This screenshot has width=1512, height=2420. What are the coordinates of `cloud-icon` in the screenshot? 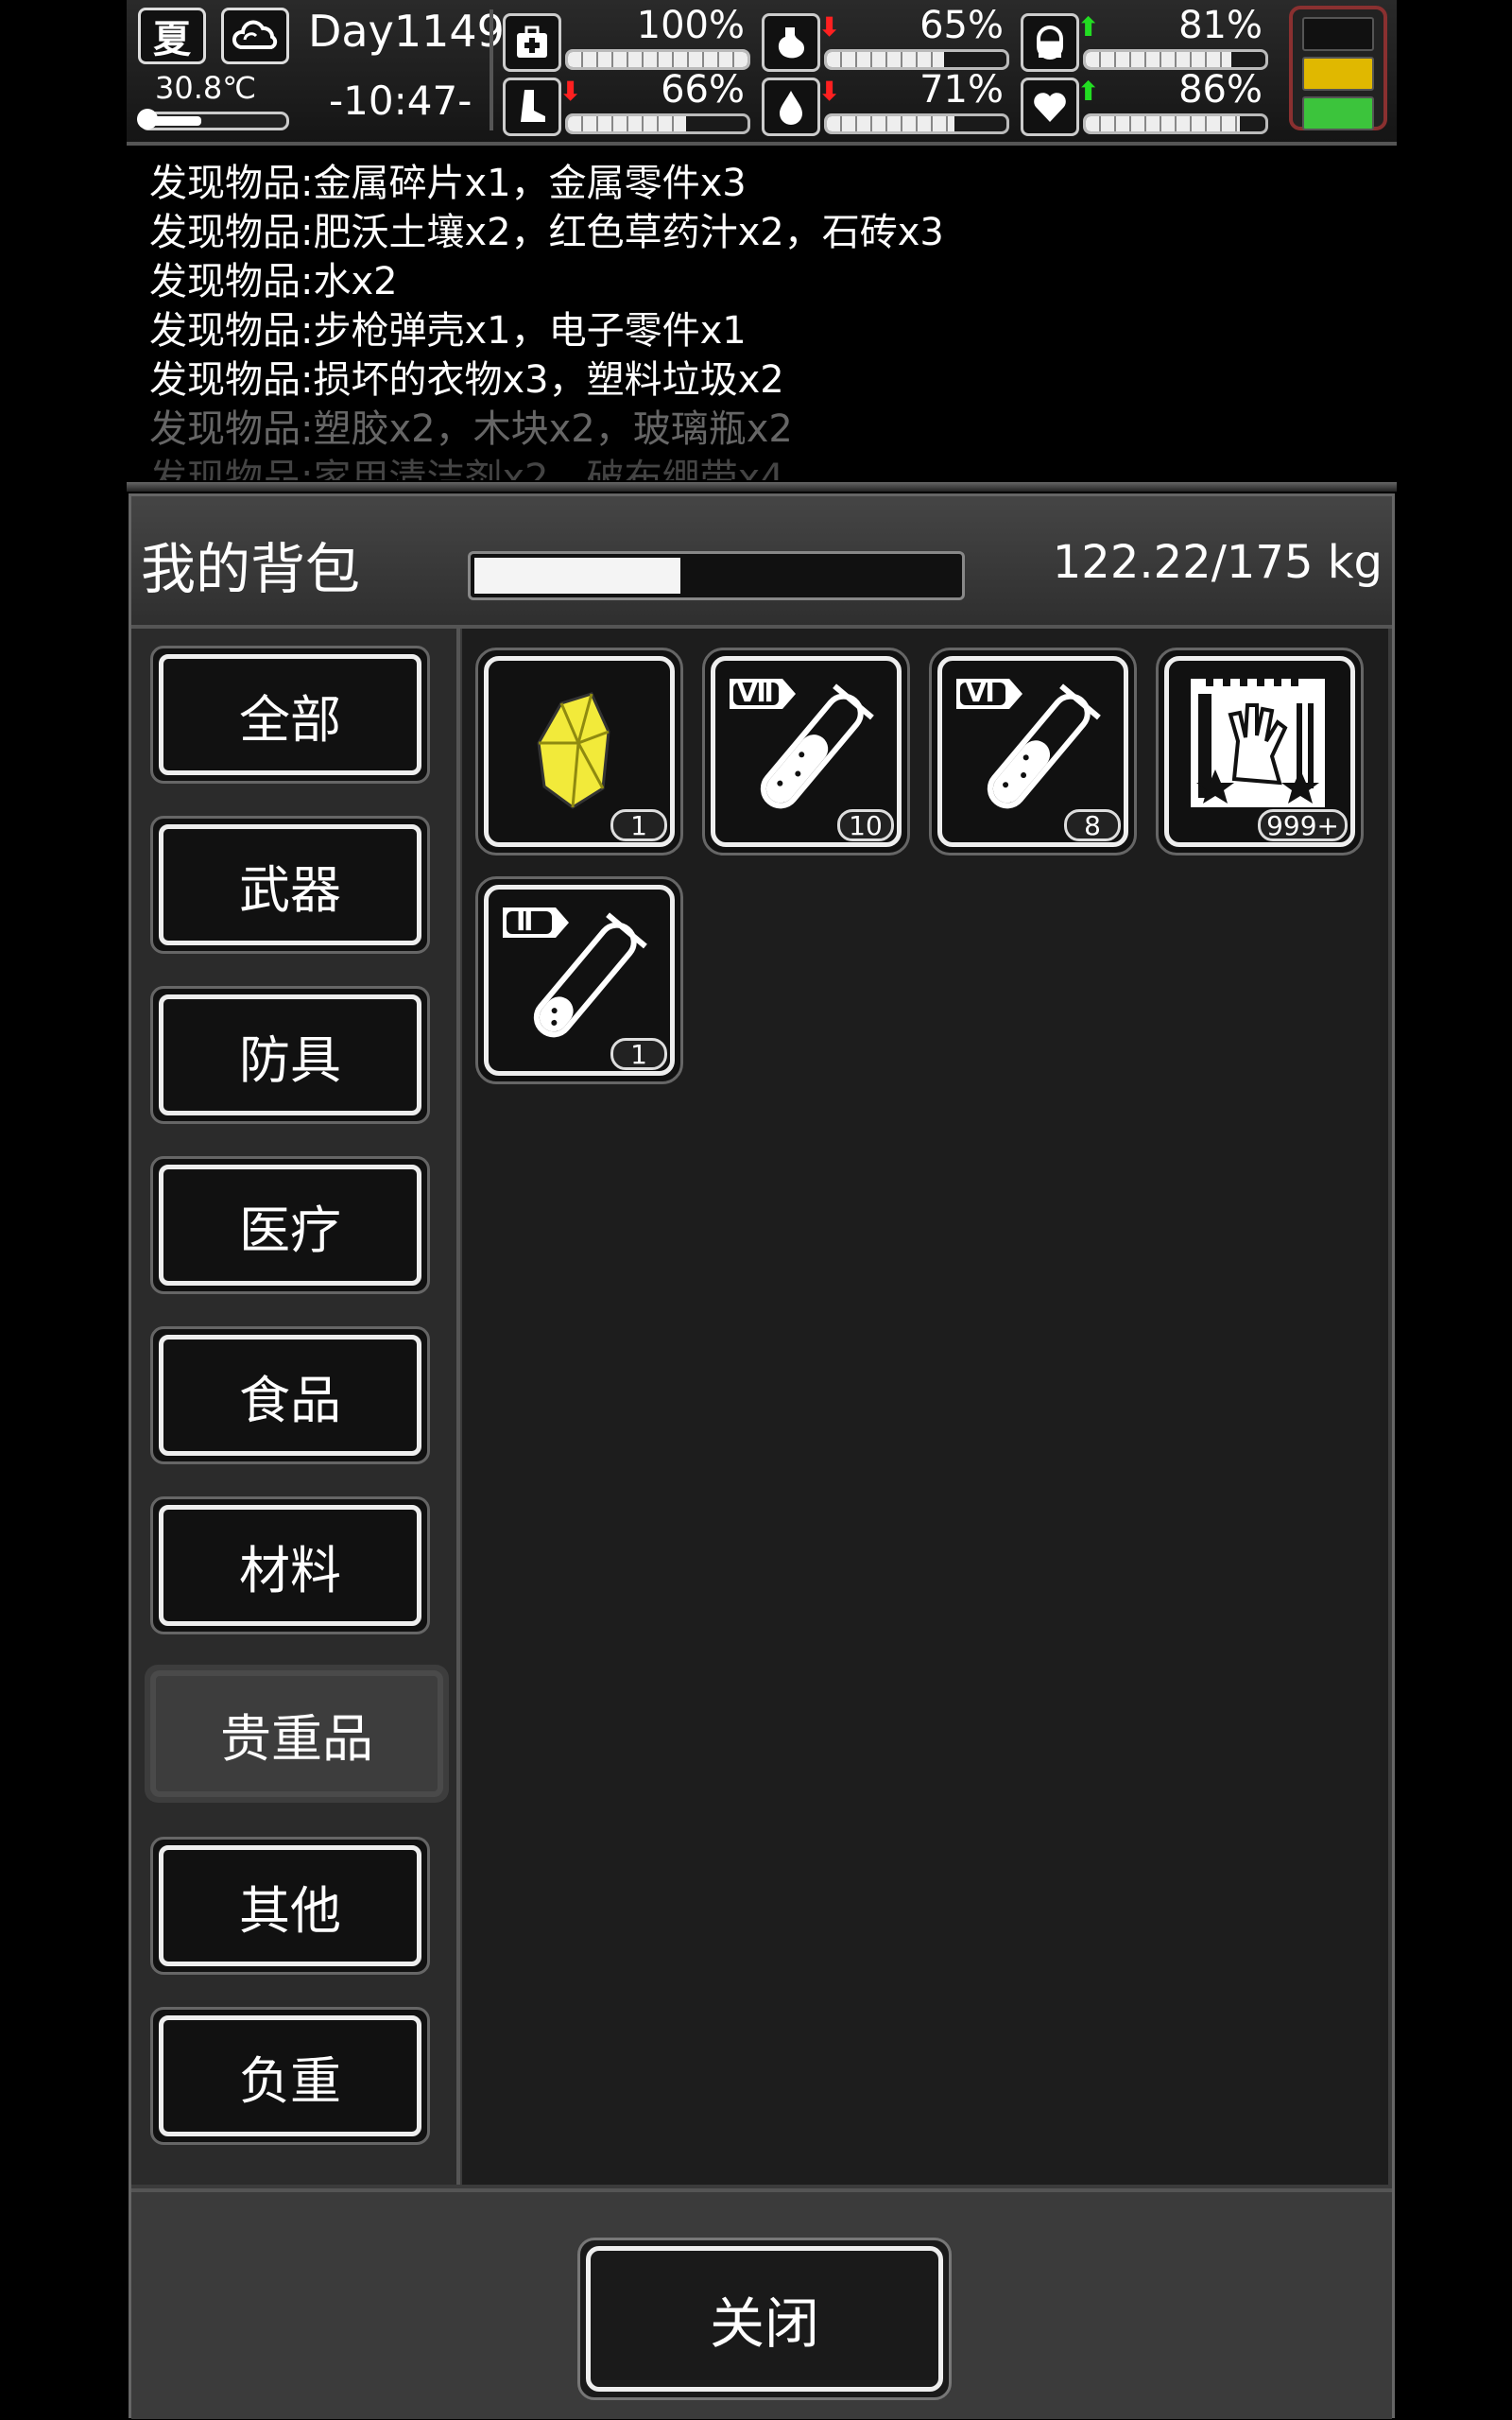 It's located at (255, 36).